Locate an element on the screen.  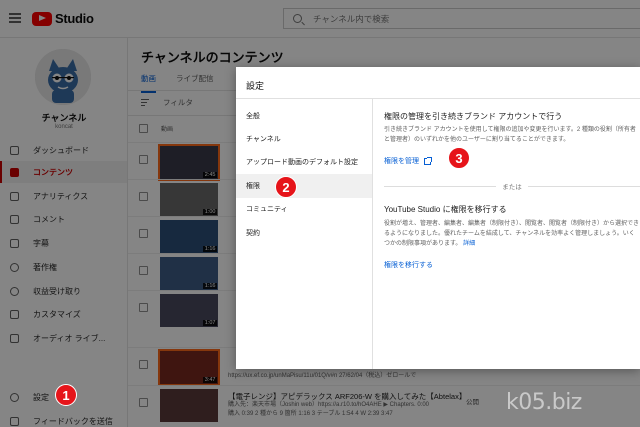
watermark: k05.biz is located at coordinates (544, 402).